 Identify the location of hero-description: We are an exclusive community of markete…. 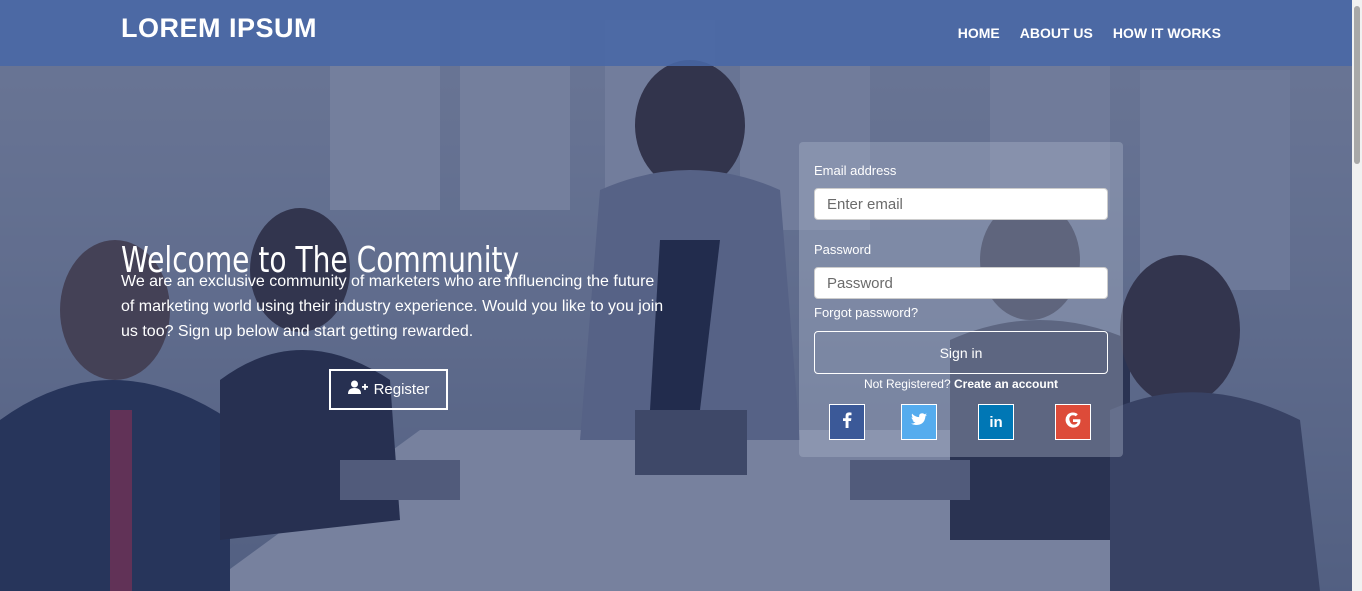
(392, 306).